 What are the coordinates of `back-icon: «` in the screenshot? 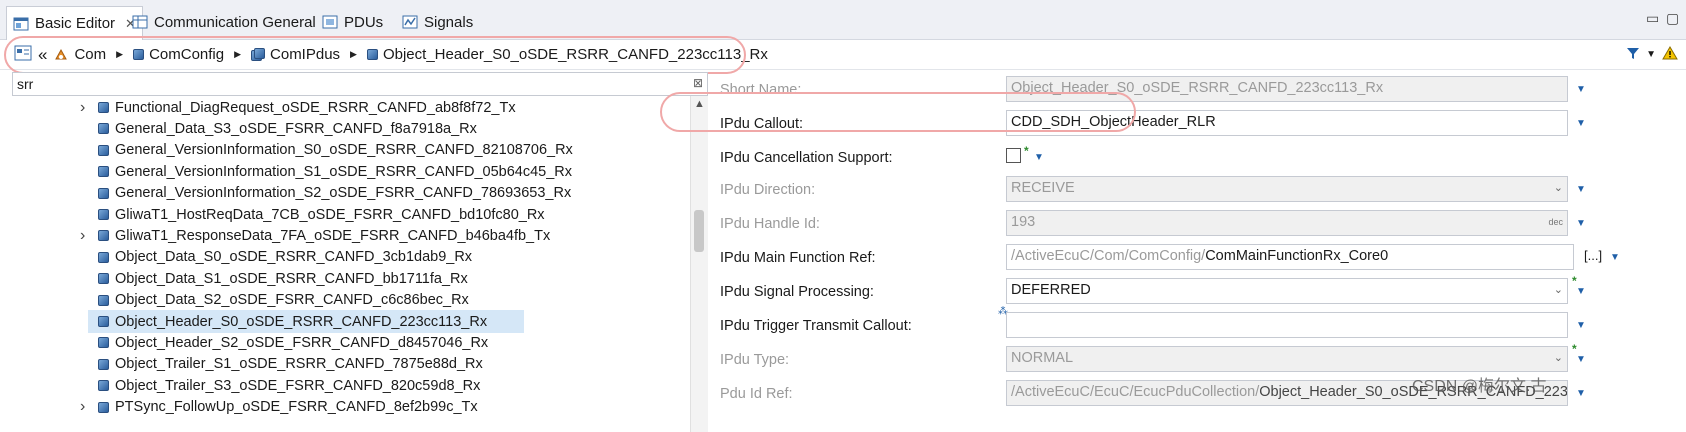 It's located at (42, 55).